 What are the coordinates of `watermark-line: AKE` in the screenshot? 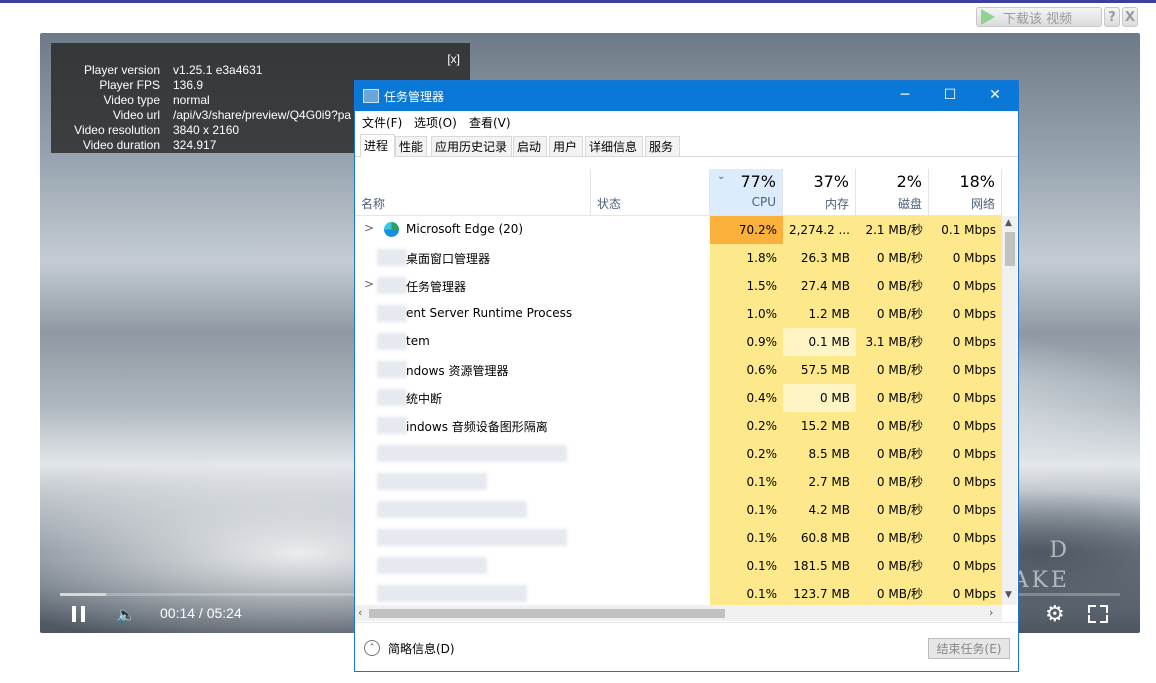 It's located at (1041, 580).